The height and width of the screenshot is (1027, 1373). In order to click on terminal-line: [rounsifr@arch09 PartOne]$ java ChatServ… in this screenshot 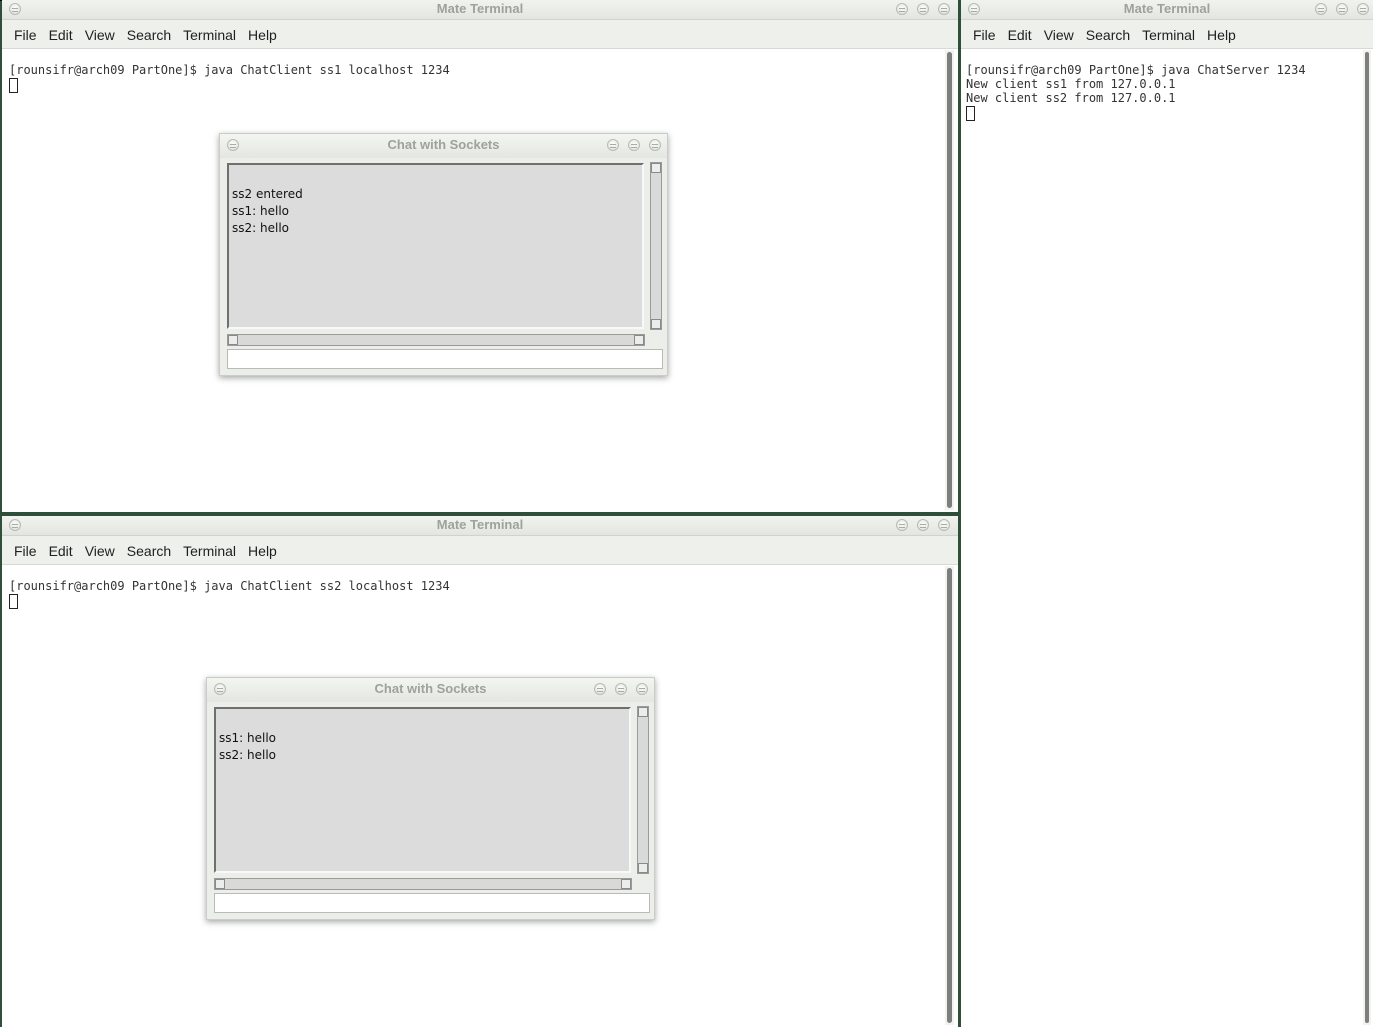, I will do `click(1136, 70)`.